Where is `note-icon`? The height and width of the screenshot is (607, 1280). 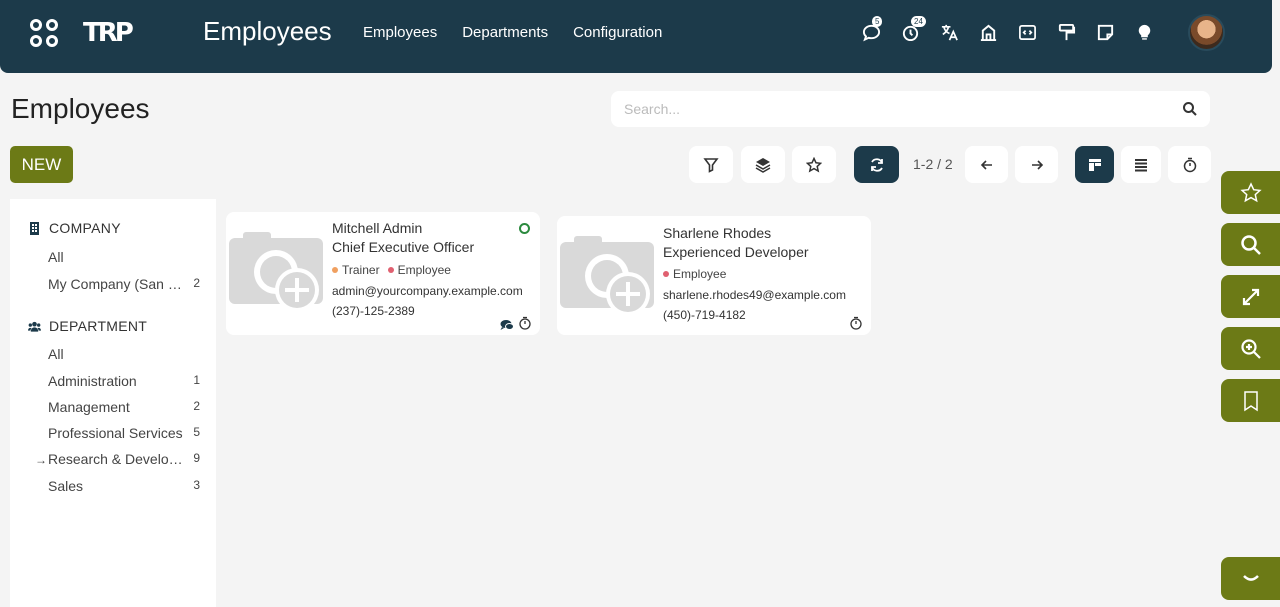 note-icon is located at coordinates (1105, 32).